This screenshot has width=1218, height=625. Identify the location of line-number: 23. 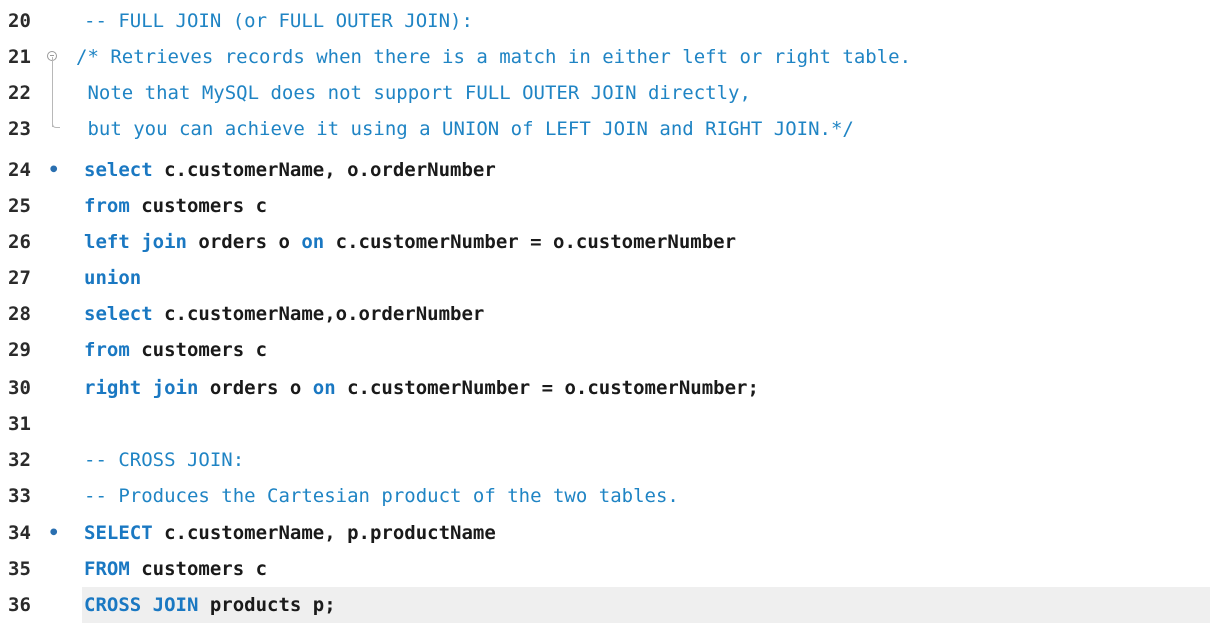
(19, 129).